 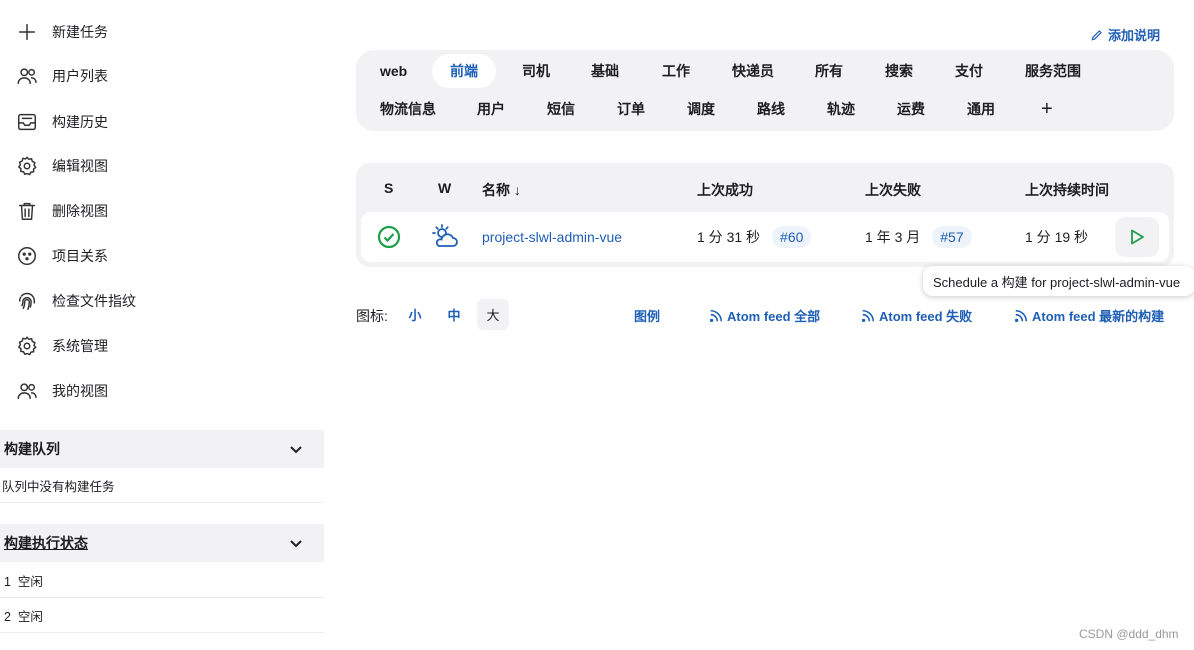 What do you see at coordinates (1098, 316) in the screenshot?
I see `atom-feed-latest-label: Atom feed 最新的构建` at bounding box center [1098, 316].